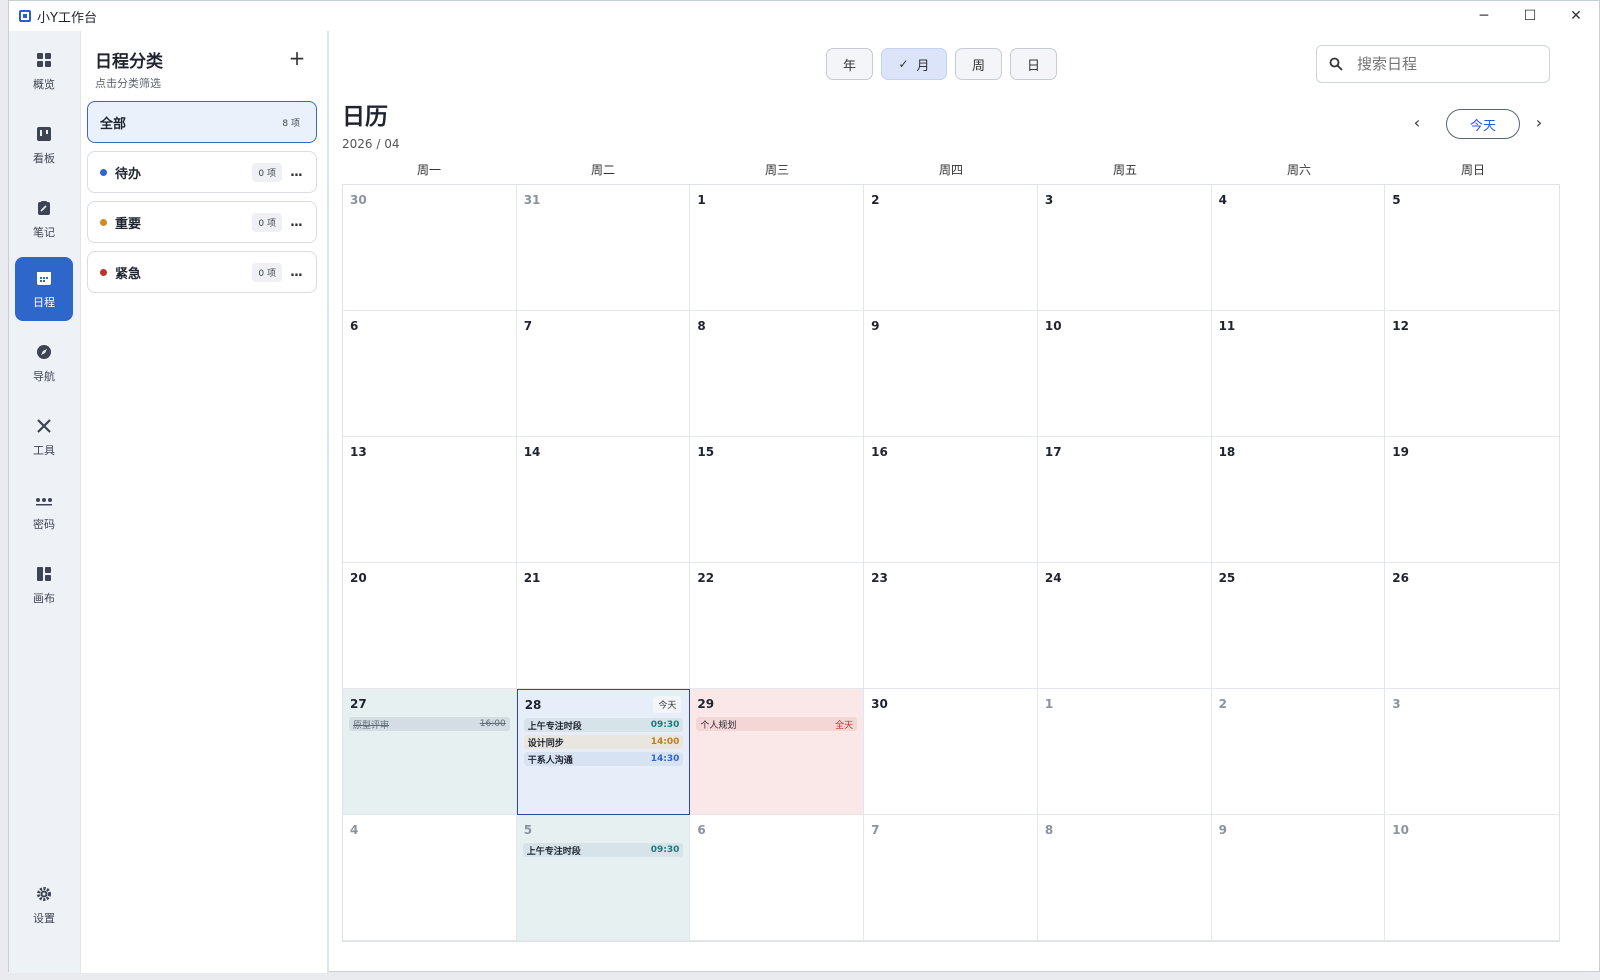 The width and height of the screenshot is (1600, 980). Describe the element at coordinates (365, 117) in the screenshot. I see `page-title: 日历` at that location.